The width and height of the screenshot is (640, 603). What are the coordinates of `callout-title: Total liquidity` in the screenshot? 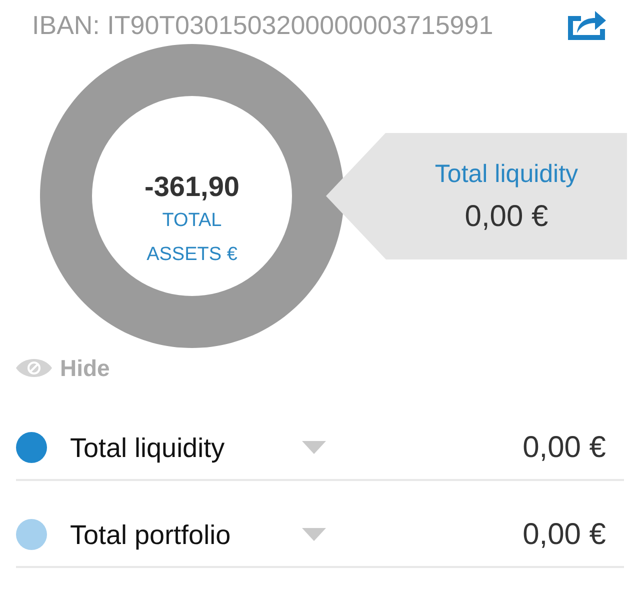 It's located at (506, 174).